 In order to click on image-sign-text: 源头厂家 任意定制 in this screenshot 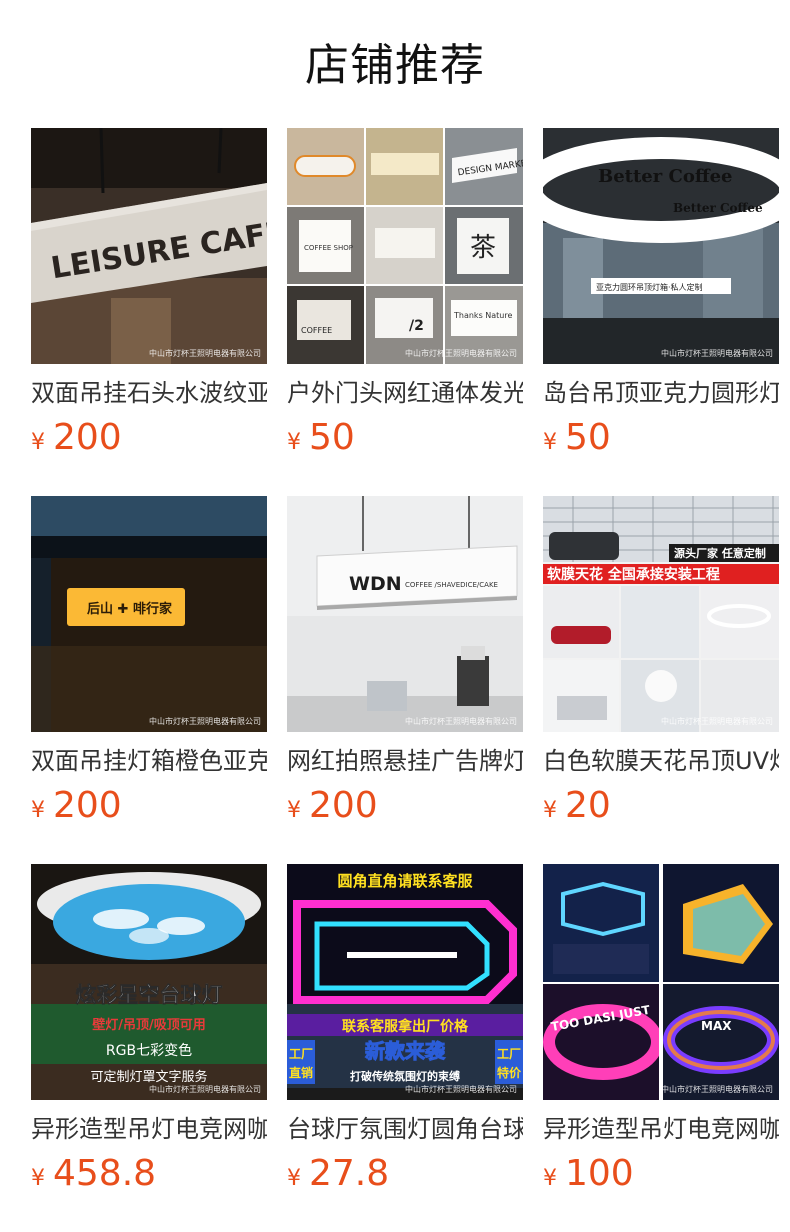, I will do `click(720, 553)`.